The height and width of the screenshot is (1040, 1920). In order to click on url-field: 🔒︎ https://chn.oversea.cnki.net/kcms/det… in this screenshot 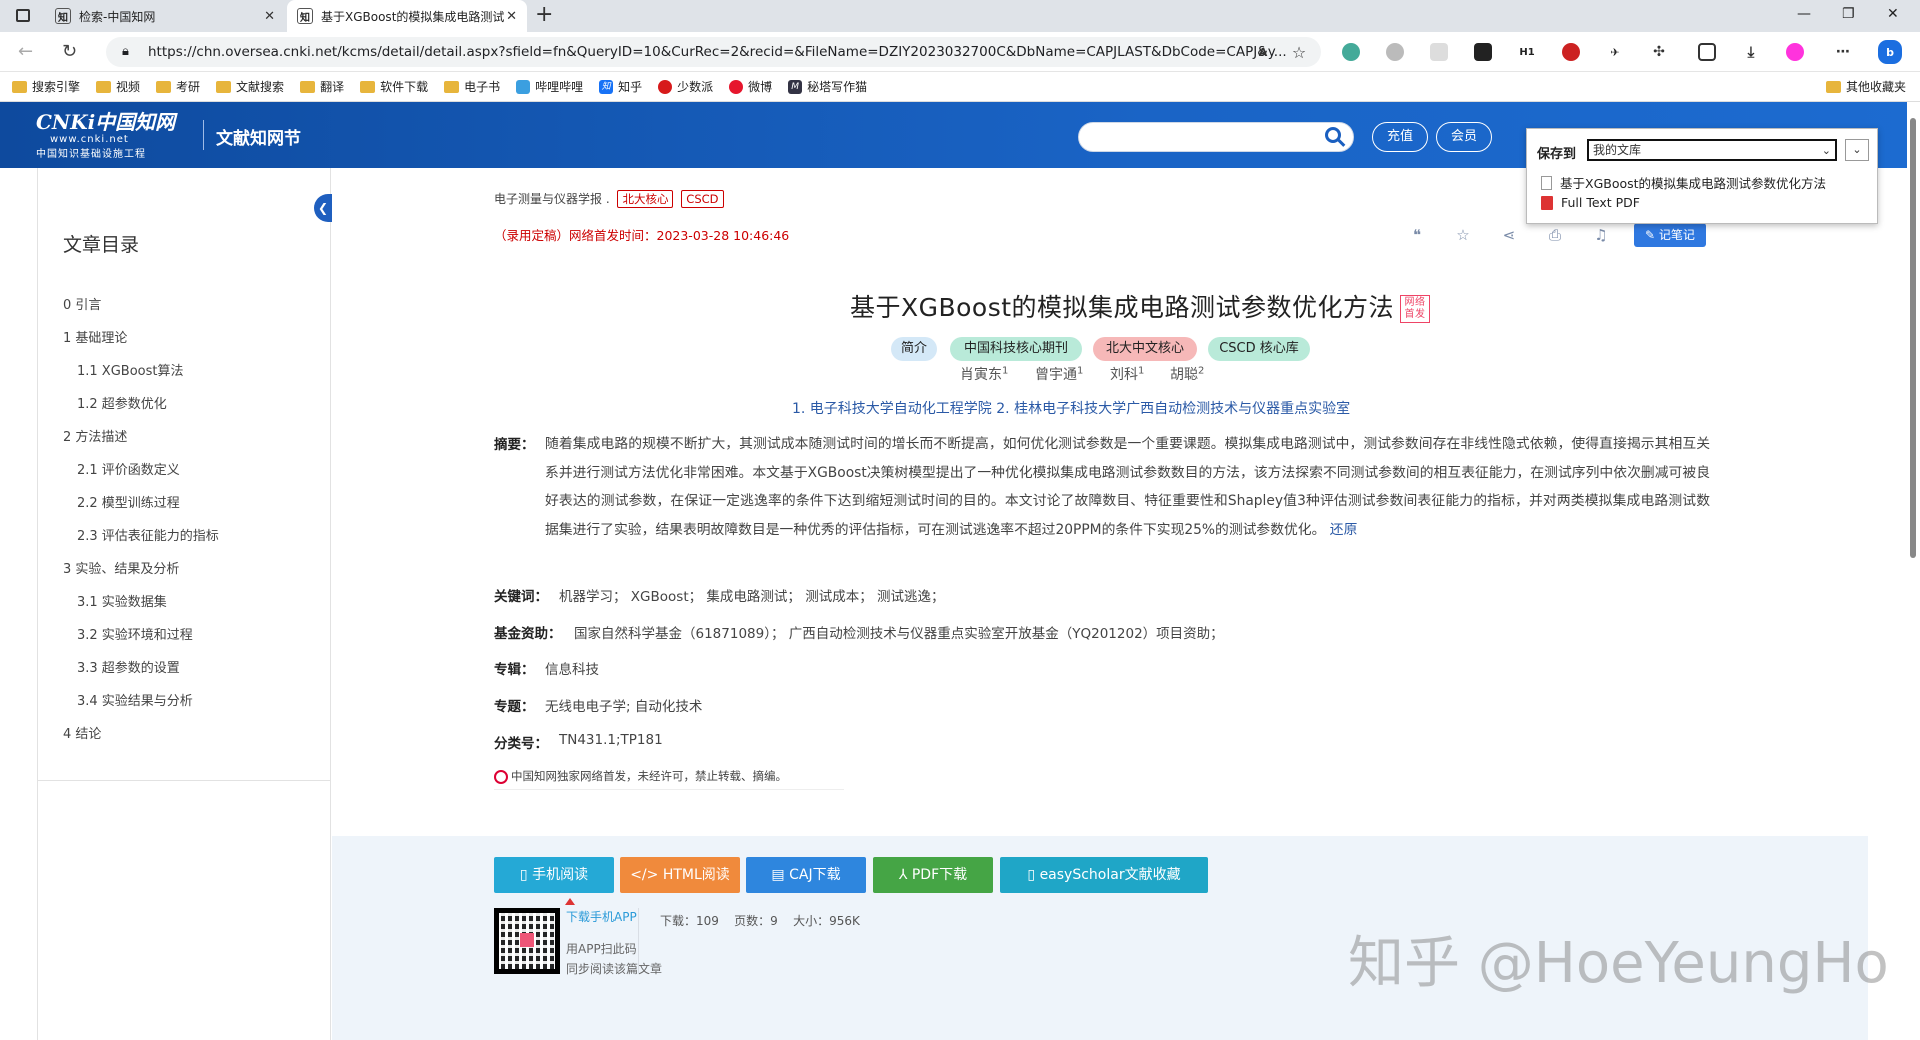, I will do `click(713, 52)`.